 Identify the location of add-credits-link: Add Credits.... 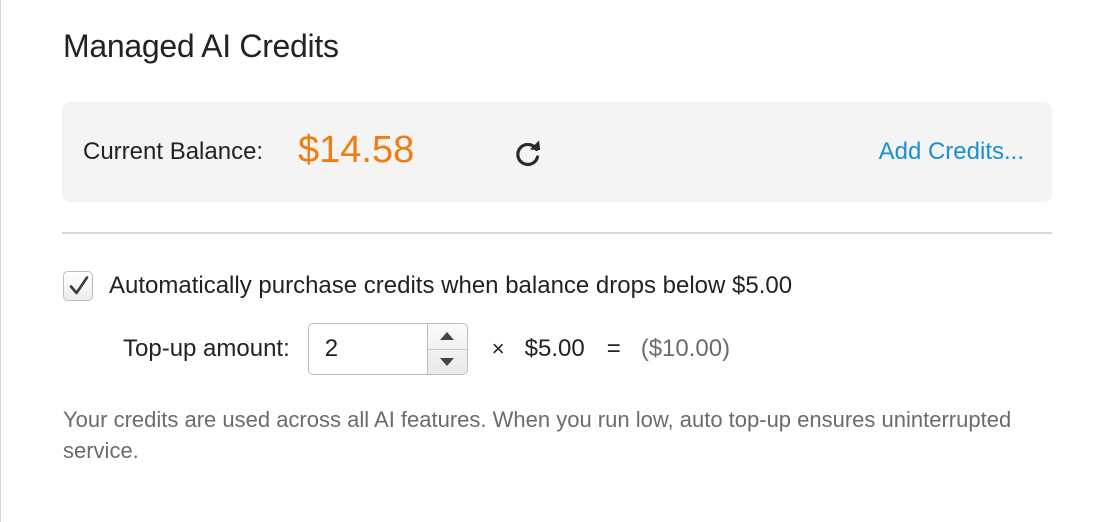
(951, 152).